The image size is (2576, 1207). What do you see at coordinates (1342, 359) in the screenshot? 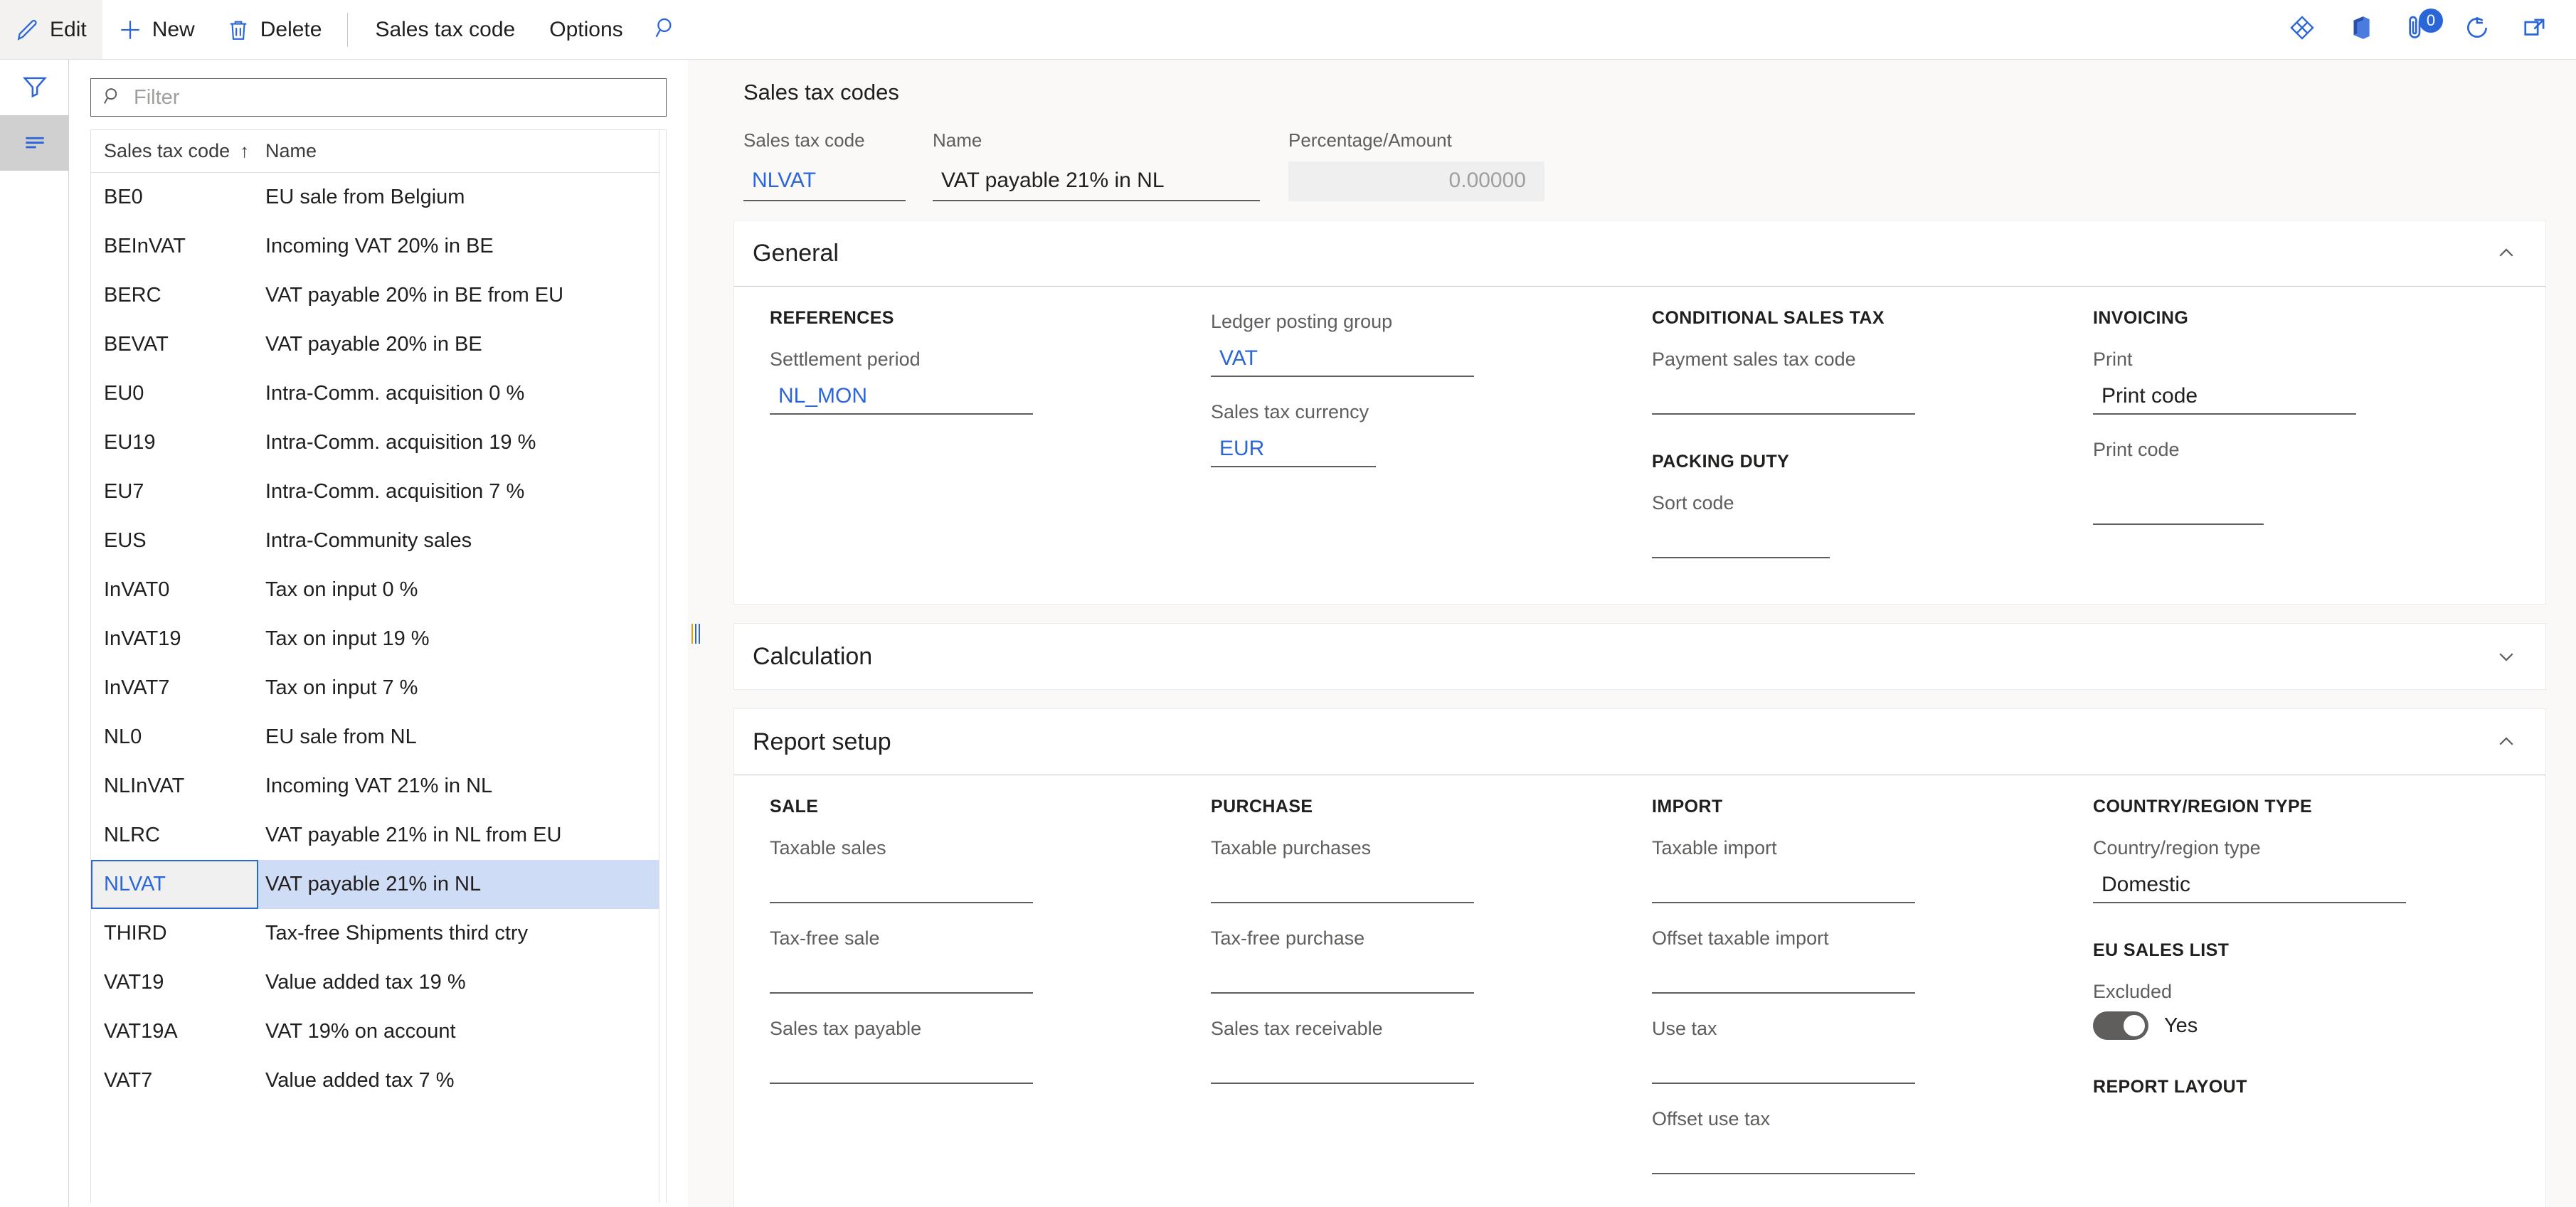
I see `ledger-posting-group-value: VAT` at bounding box center [1342, 359].